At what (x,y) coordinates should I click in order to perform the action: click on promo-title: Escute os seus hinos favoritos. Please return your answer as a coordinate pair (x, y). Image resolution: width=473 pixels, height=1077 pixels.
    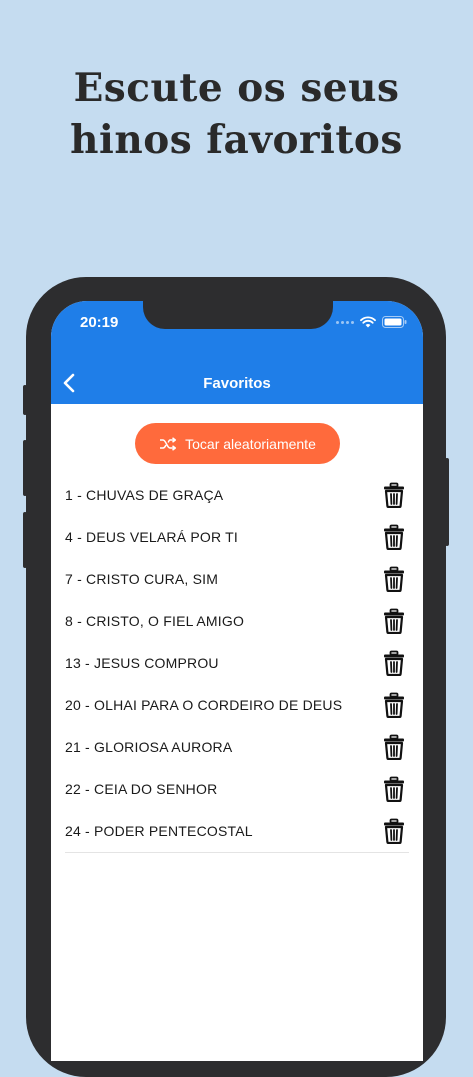
    Looking at the image, I should click on (236, 114).